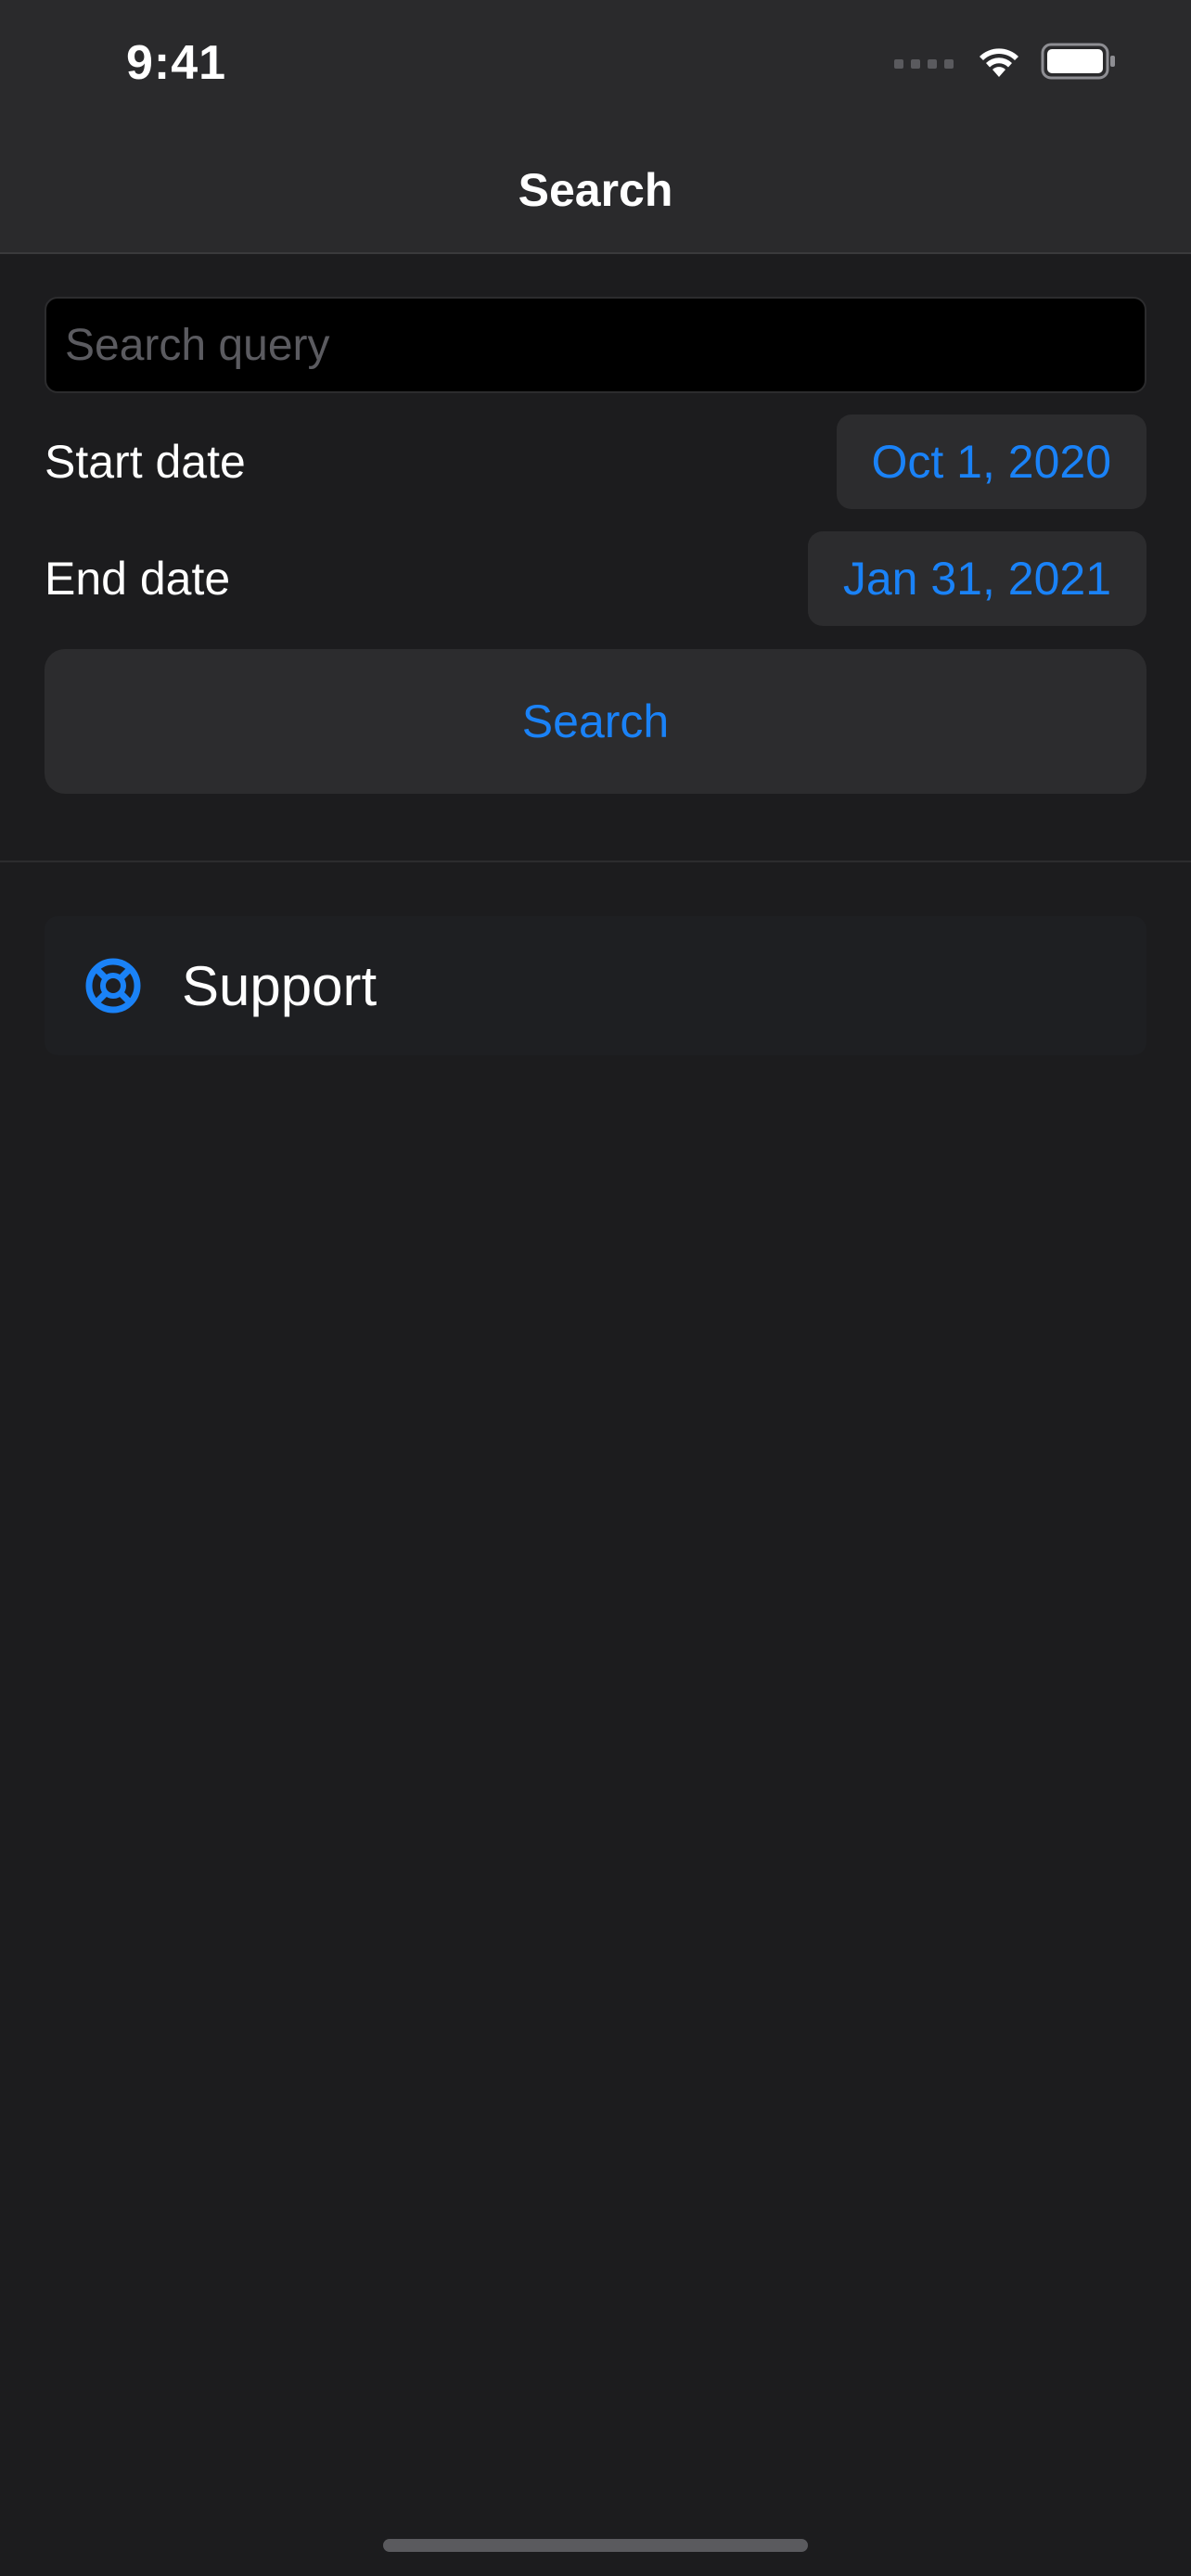 The height and width of the screenshot is (2576, 1191). I want to click on search-input, so click(595, 345).